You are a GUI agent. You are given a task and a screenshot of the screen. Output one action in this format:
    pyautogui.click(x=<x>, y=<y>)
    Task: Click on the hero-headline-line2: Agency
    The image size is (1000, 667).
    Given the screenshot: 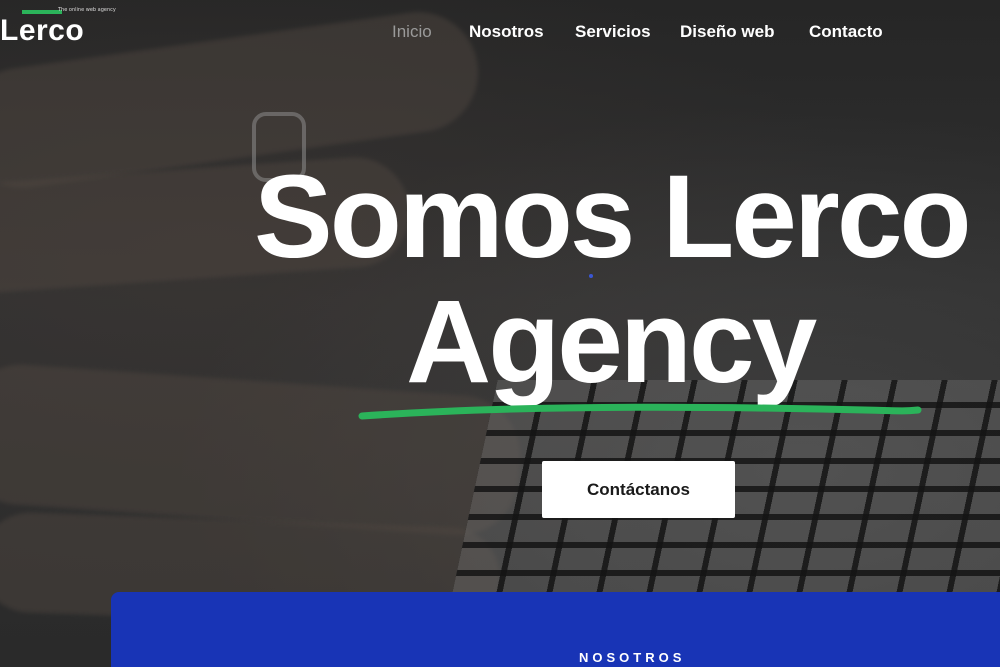 What is the action you would take?
    pyautogui.click(x=611, y=342)
    